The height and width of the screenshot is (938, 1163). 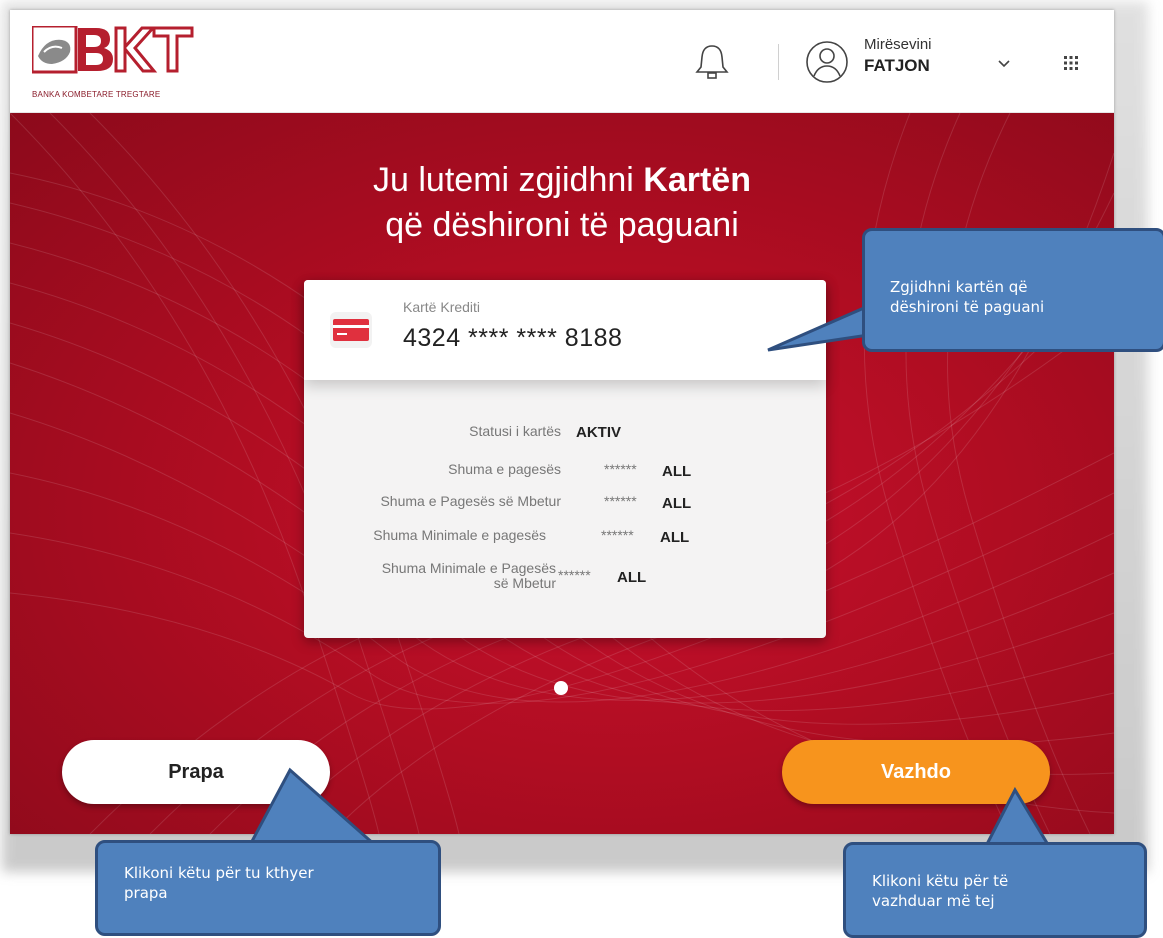 What do you see at coordinates (562, 180) in the screenshot?
I see `page-title-line1: Ju lutemi zgjidhni Kartën` at bounding box center [562, 180].